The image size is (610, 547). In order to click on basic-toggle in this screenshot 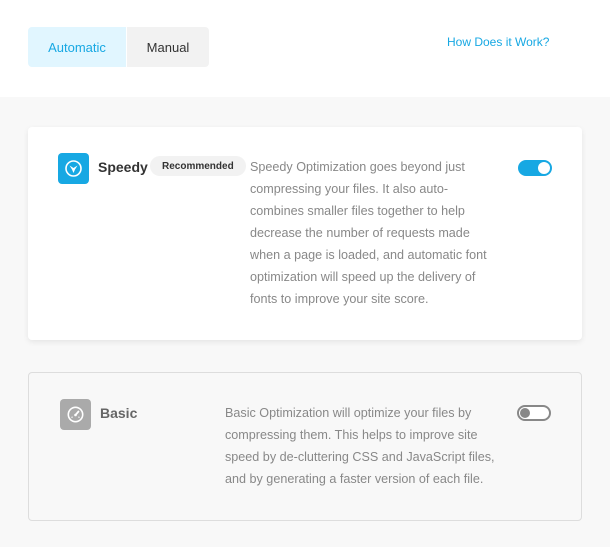, I will do `click(534, 413)`.